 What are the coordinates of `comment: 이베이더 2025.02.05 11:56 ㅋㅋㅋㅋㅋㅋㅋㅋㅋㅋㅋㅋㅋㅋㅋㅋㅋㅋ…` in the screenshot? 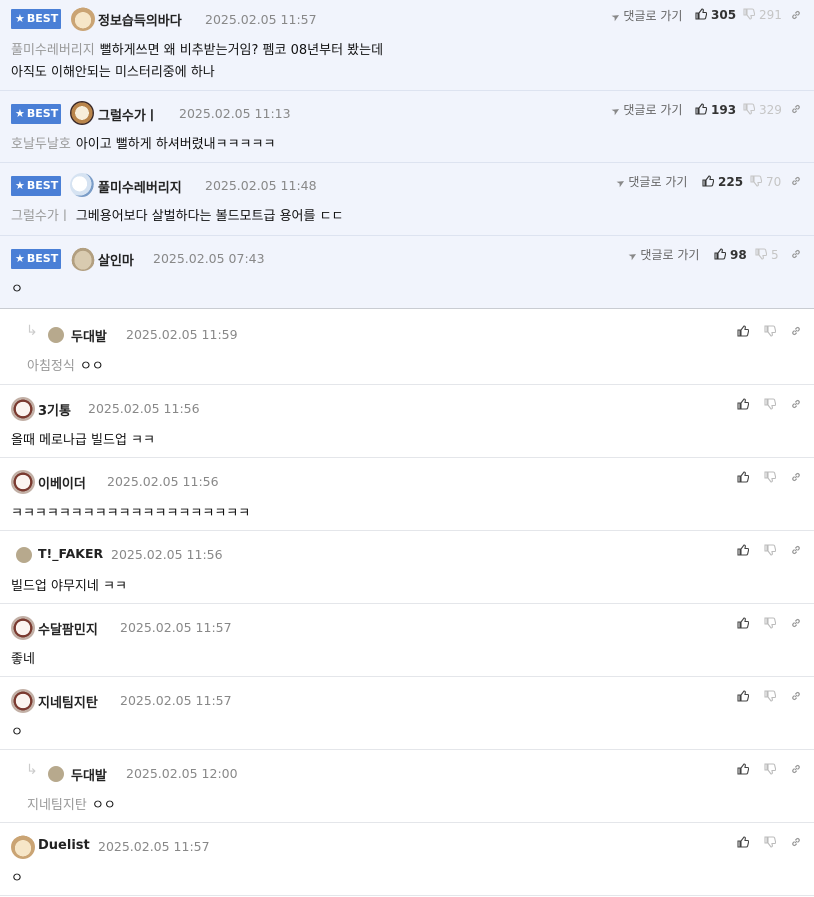 It's located at (407, 494).